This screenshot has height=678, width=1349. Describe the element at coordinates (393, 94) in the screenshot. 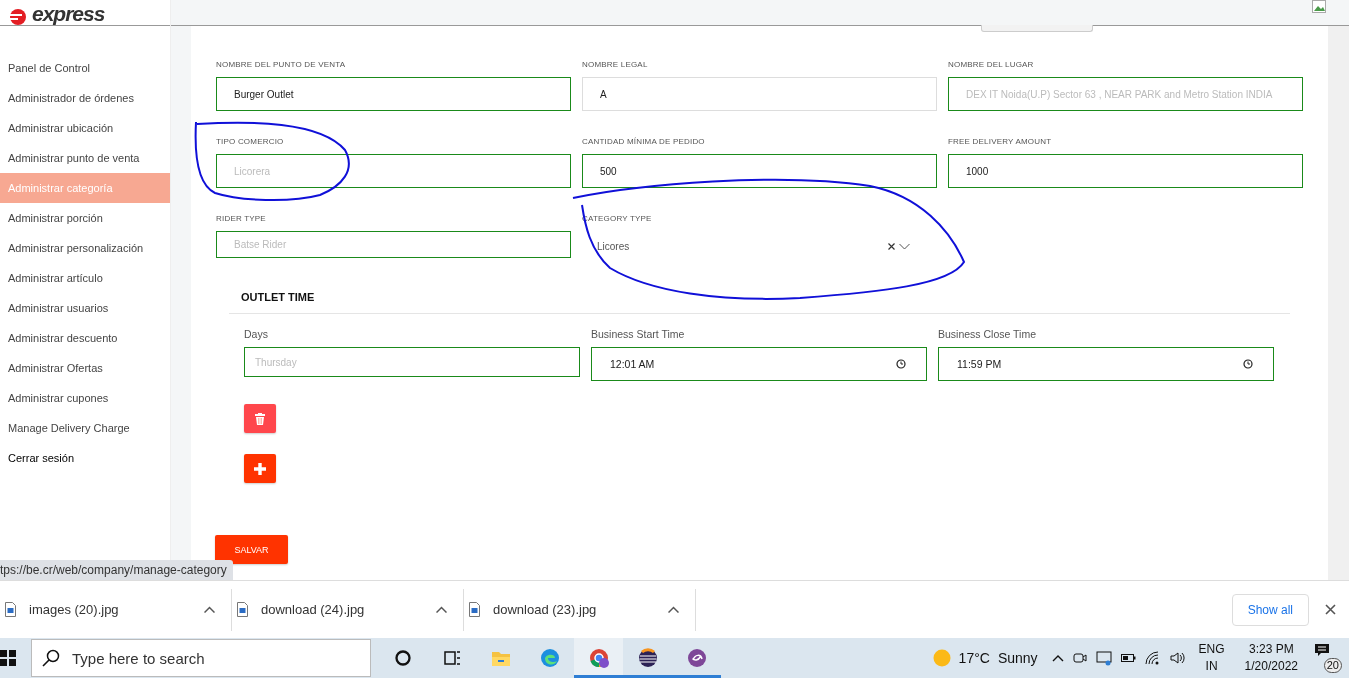

I see `input-field: Burger Outlet` at that location.